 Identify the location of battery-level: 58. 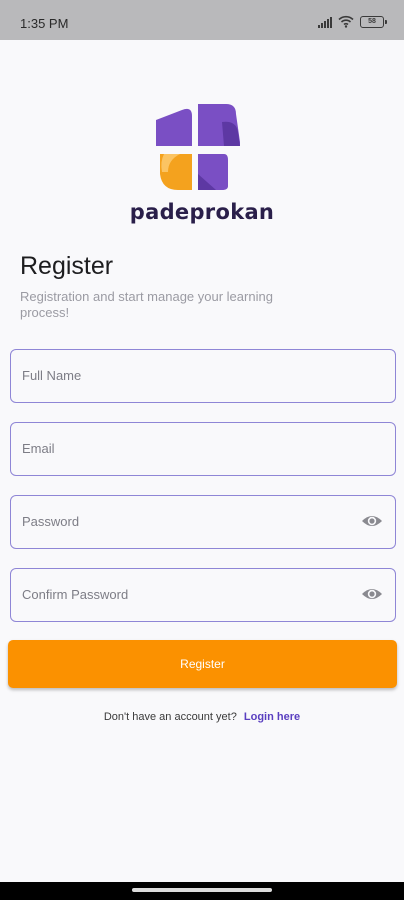
(372, 21).